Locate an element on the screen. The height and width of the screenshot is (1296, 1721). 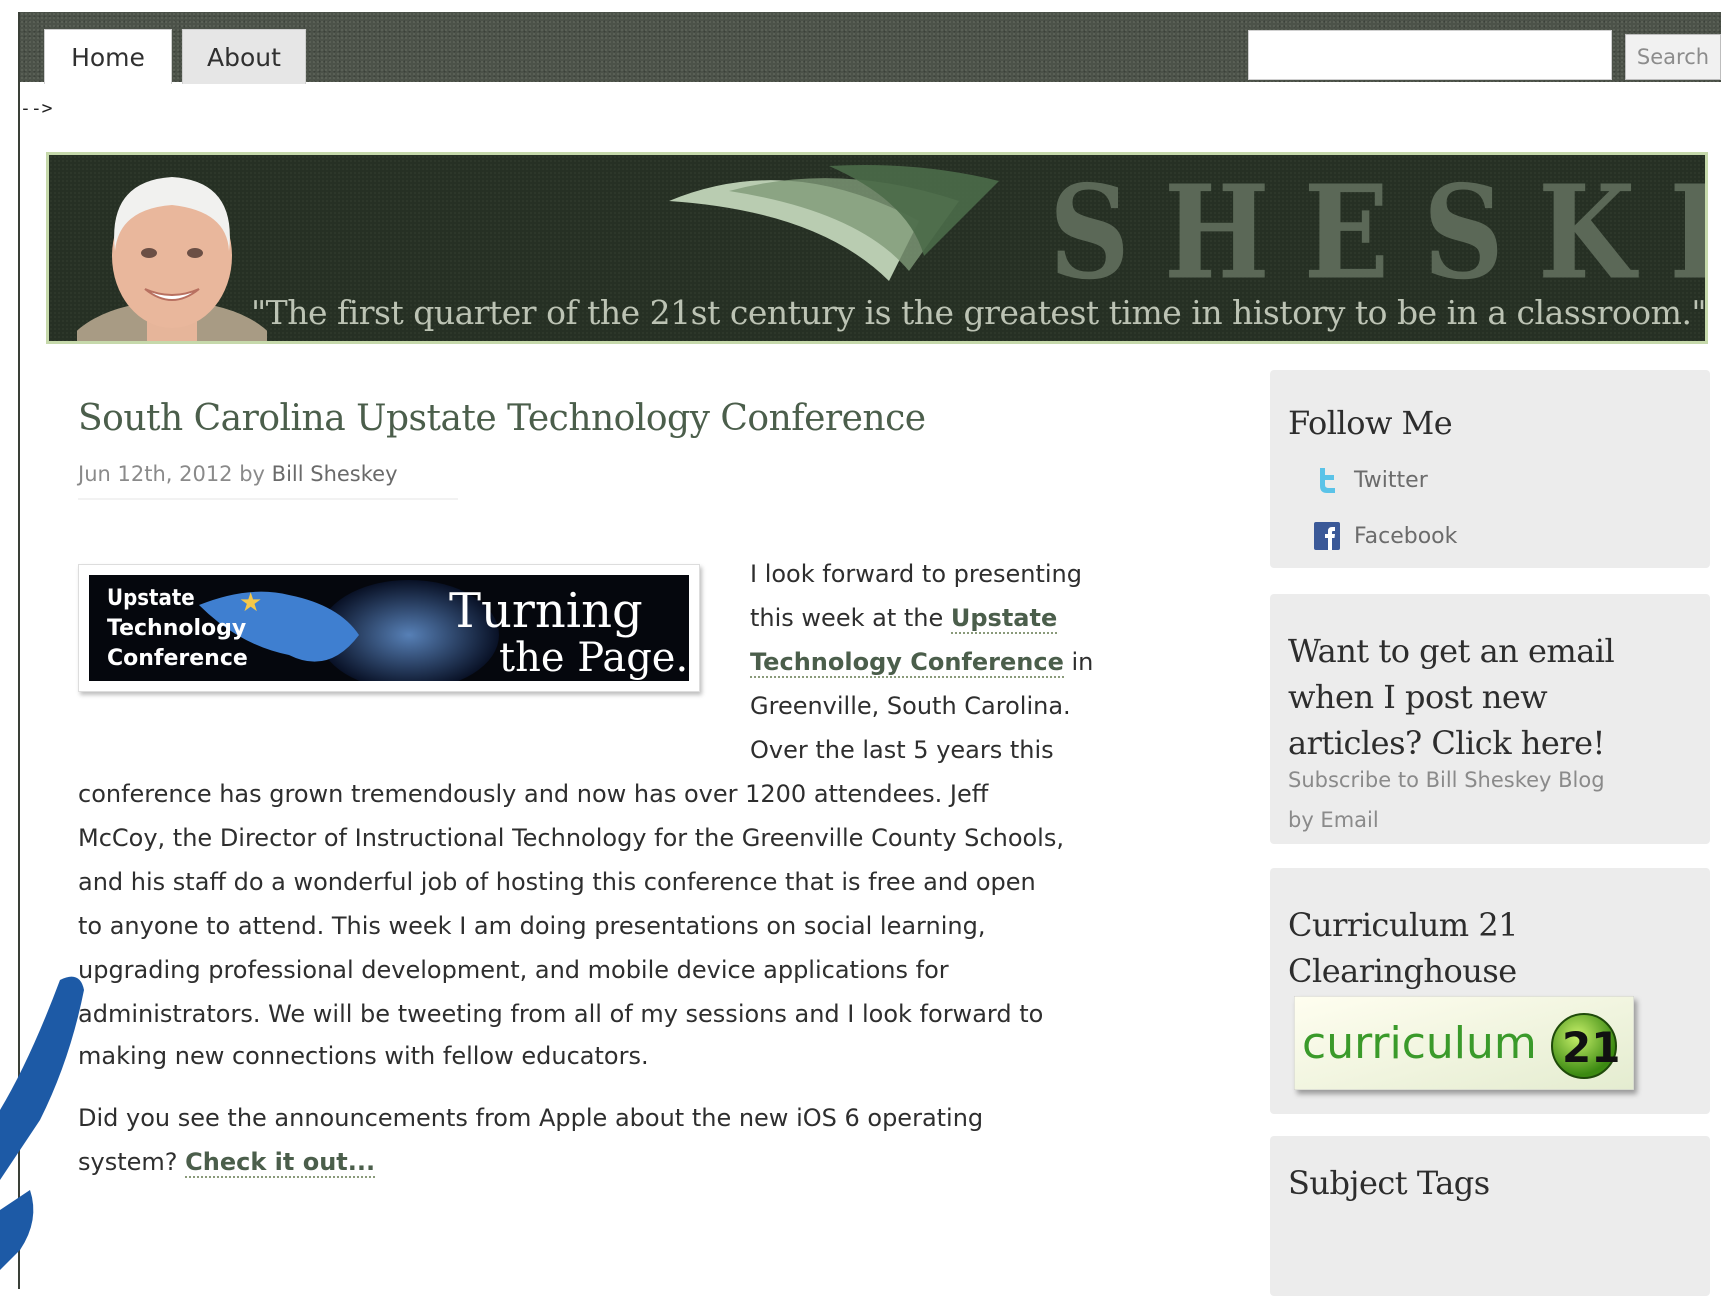
widget-title: Clearinghouse is located at coordinates (1402, 971).